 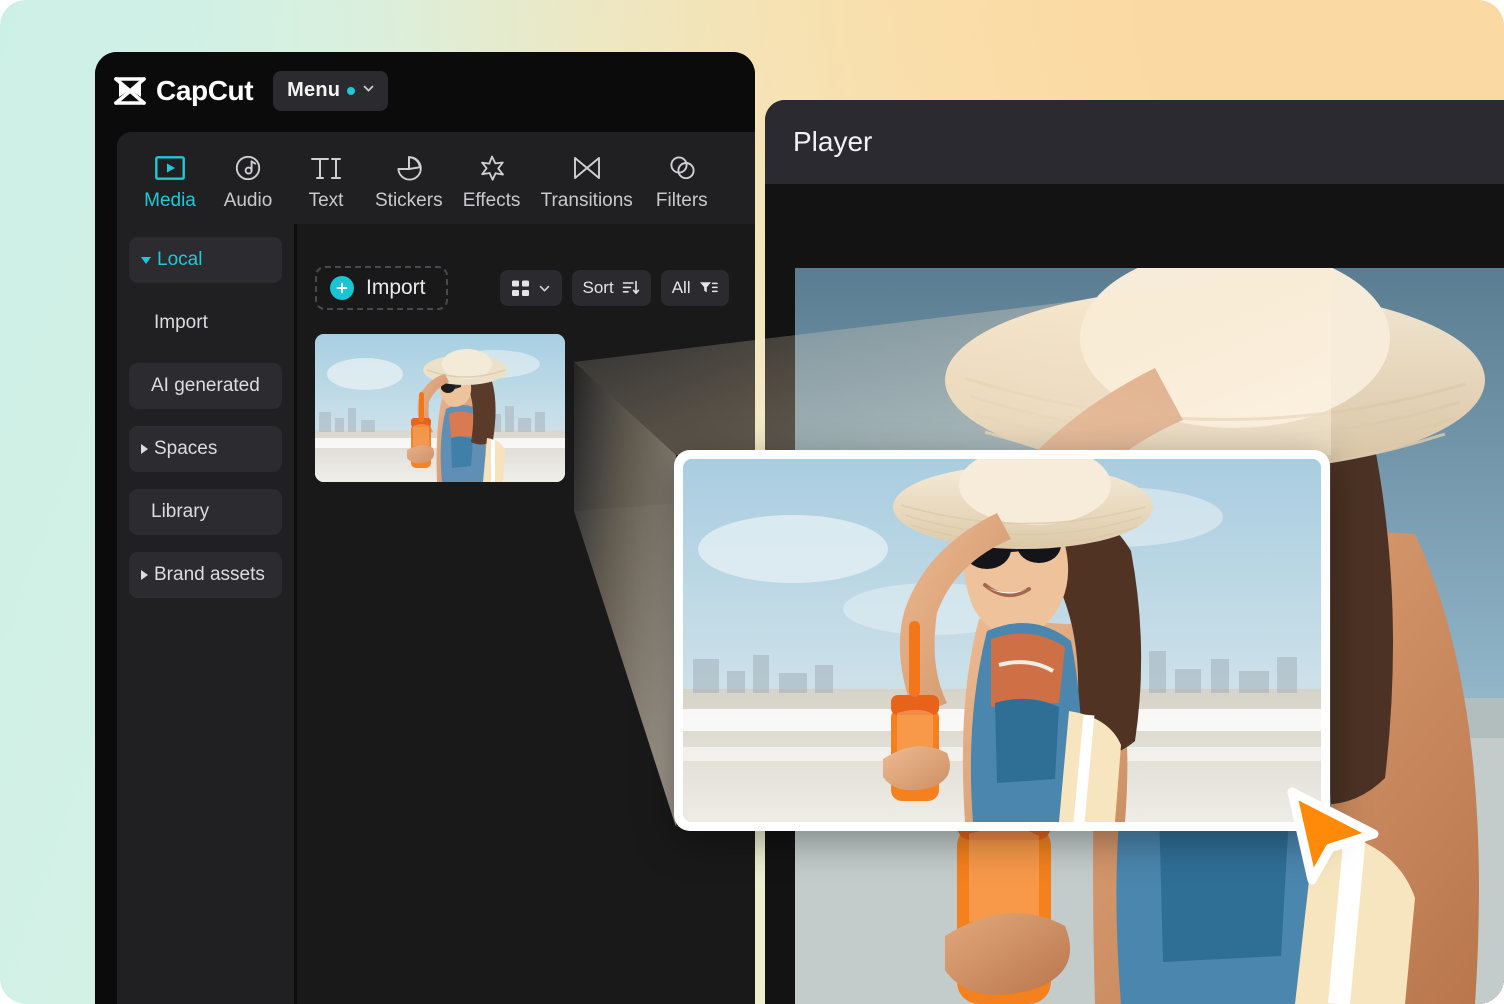 What do you see at coordinates (130, 91) in the screenshot?
I see `capcut-logo-icon` at bounding box center [130, 91].